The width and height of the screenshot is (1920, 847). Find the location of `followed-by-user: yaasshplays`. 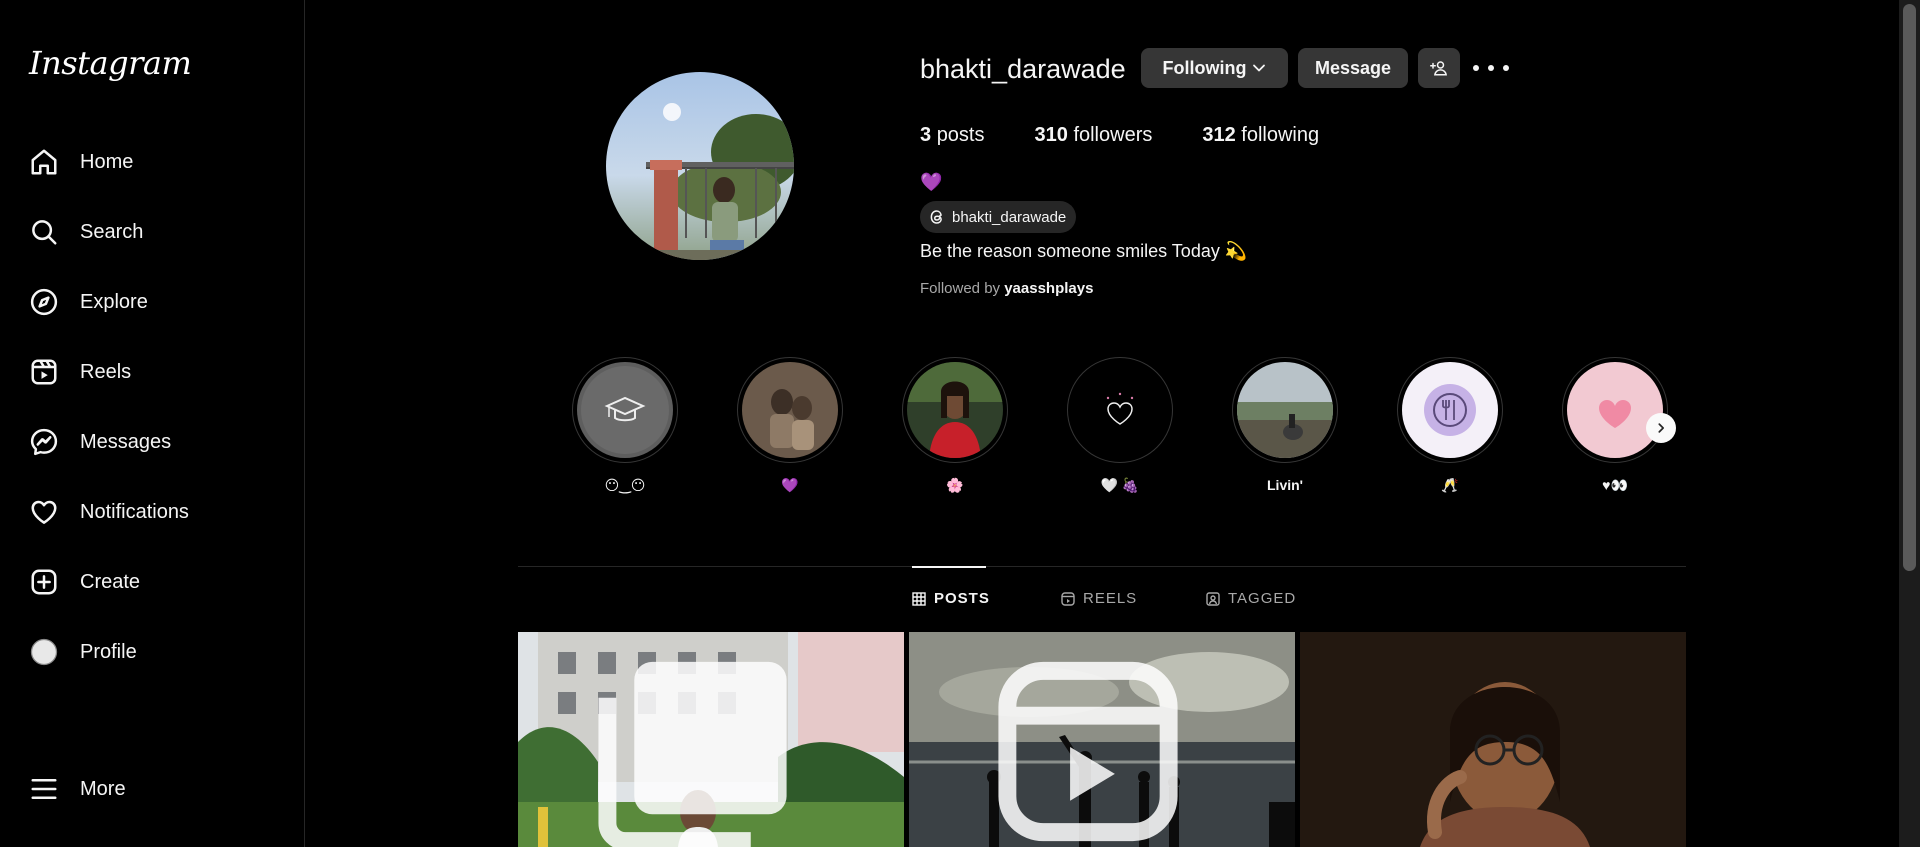

followed-by-user: yaasshplays is located at coordinates (1049, 288).